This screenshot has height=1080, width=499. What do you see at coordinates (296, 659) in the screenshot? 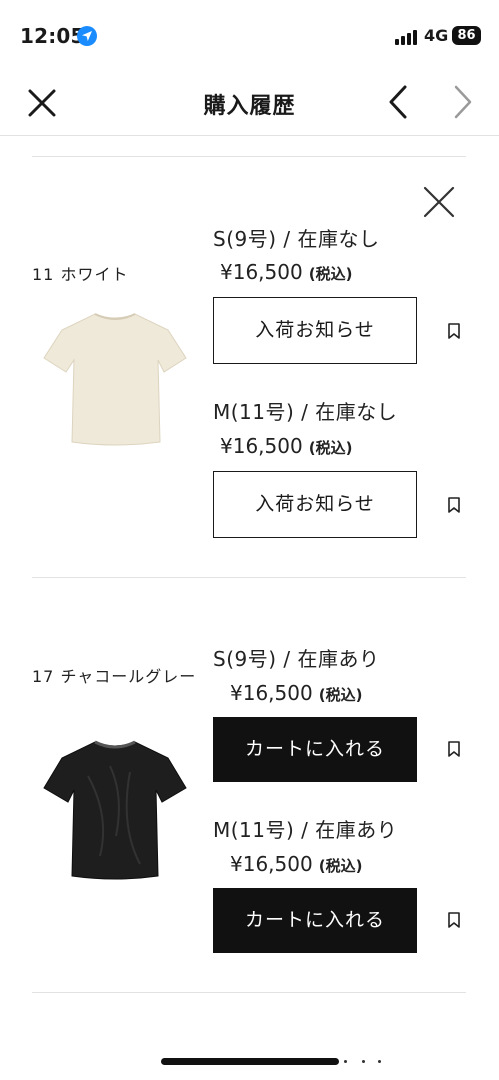
I see `variant-size-stock: S(9号) / 在庫あり` at bounding box center [296, 659].